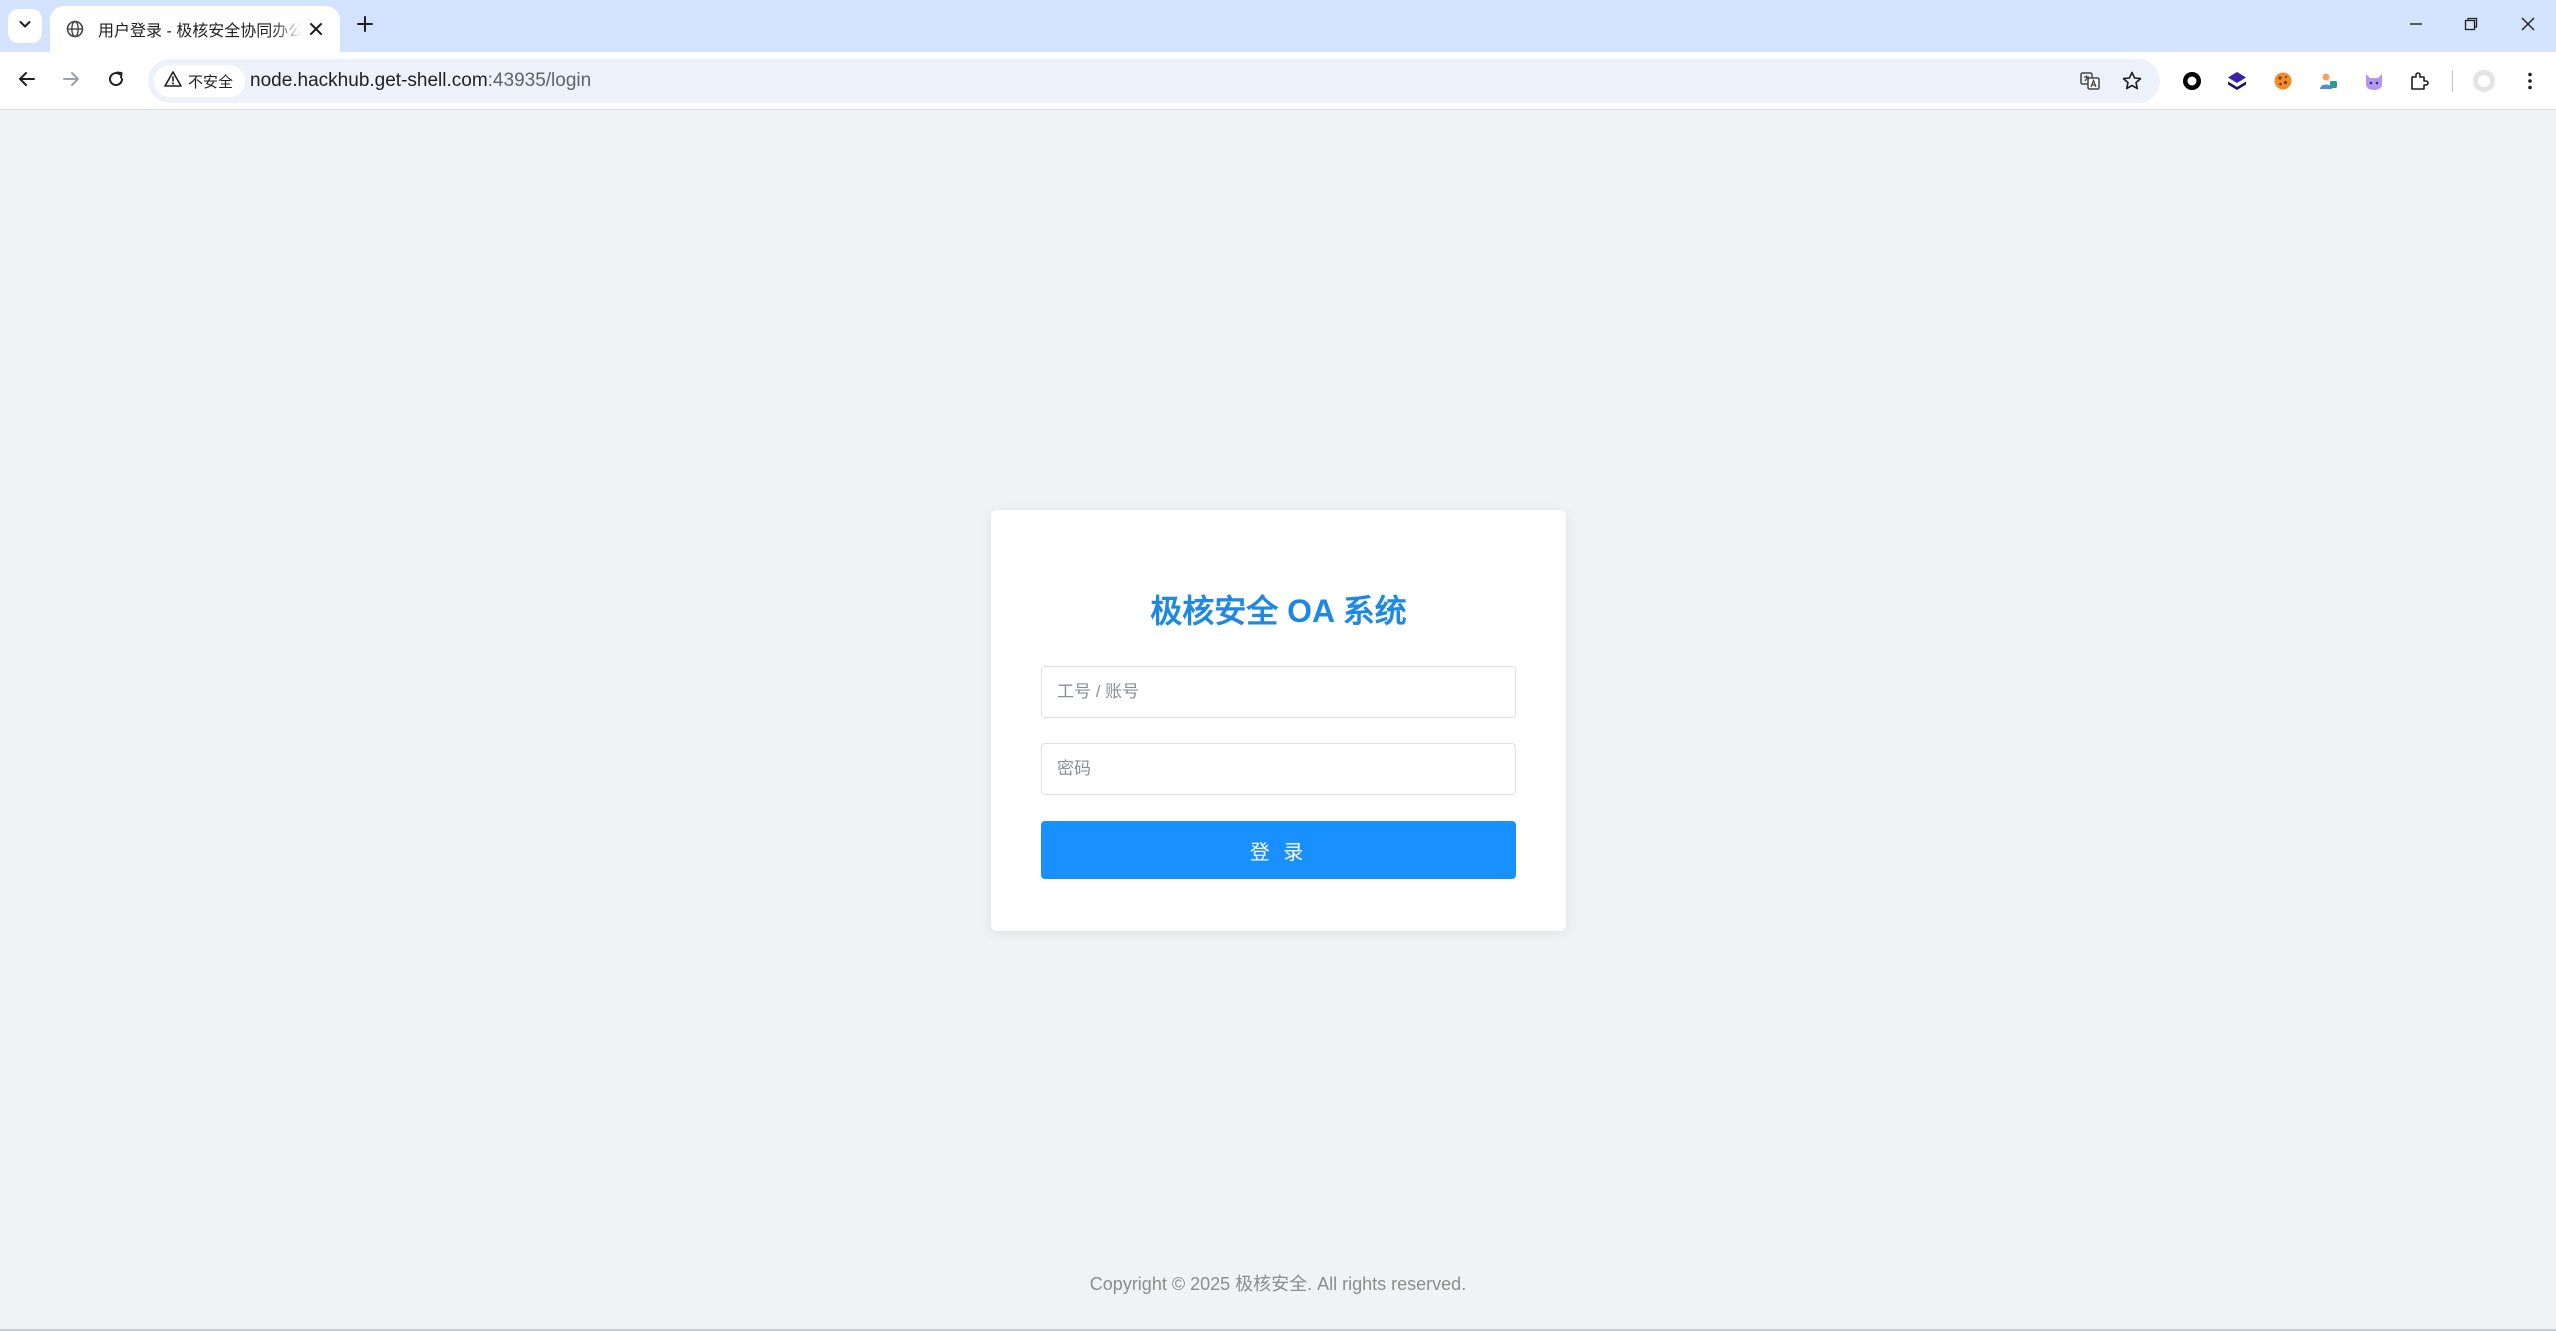 This screenshot has height=1331, width=2556. I want to click on url-host: node.hackhub.get-shell.com, so click(369, 80).